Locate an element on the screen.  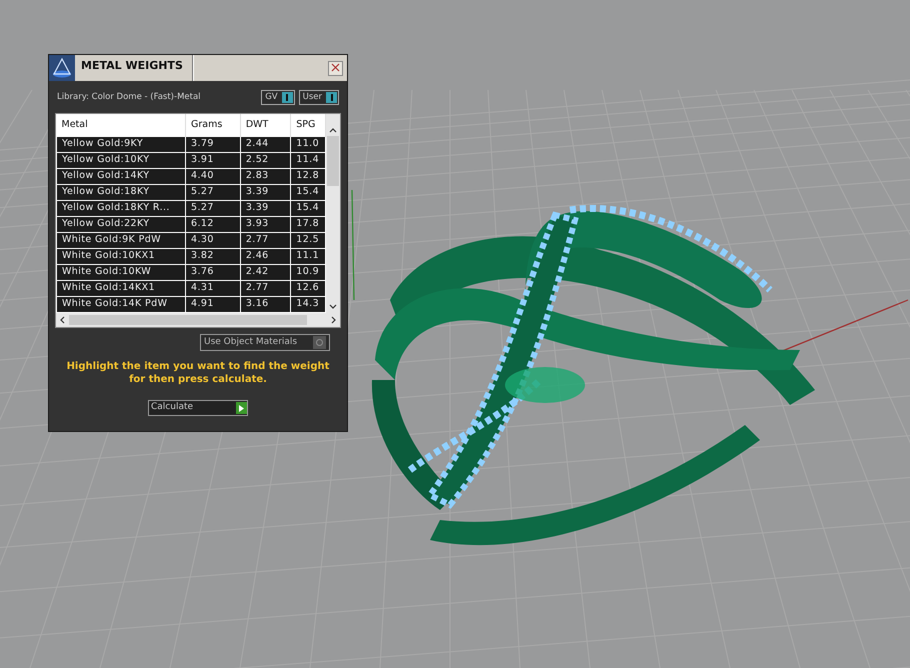
close-button is located at coordinates (335, 68).